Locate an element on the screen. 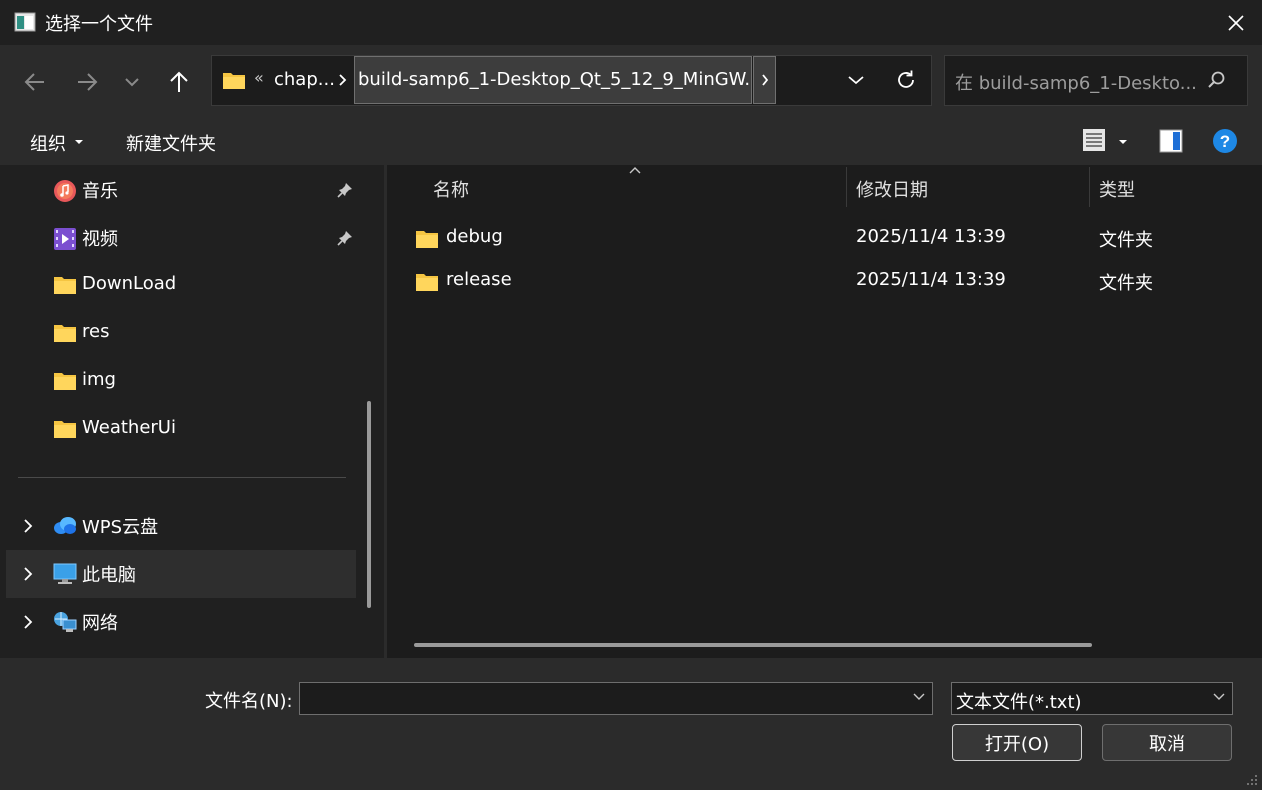  arrow-left-icon is located at coordinates (34, 82).